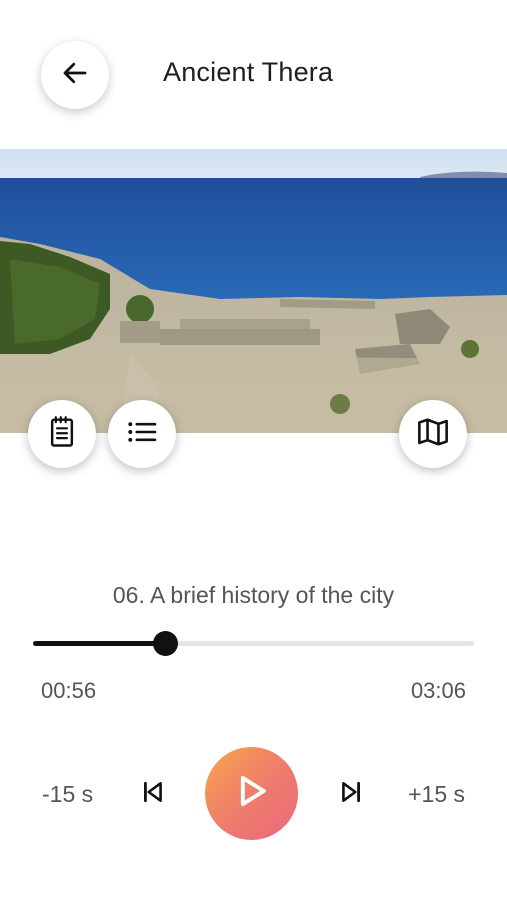 The image size is (507, 900). I want to click on play-icon, so click(252, 793).